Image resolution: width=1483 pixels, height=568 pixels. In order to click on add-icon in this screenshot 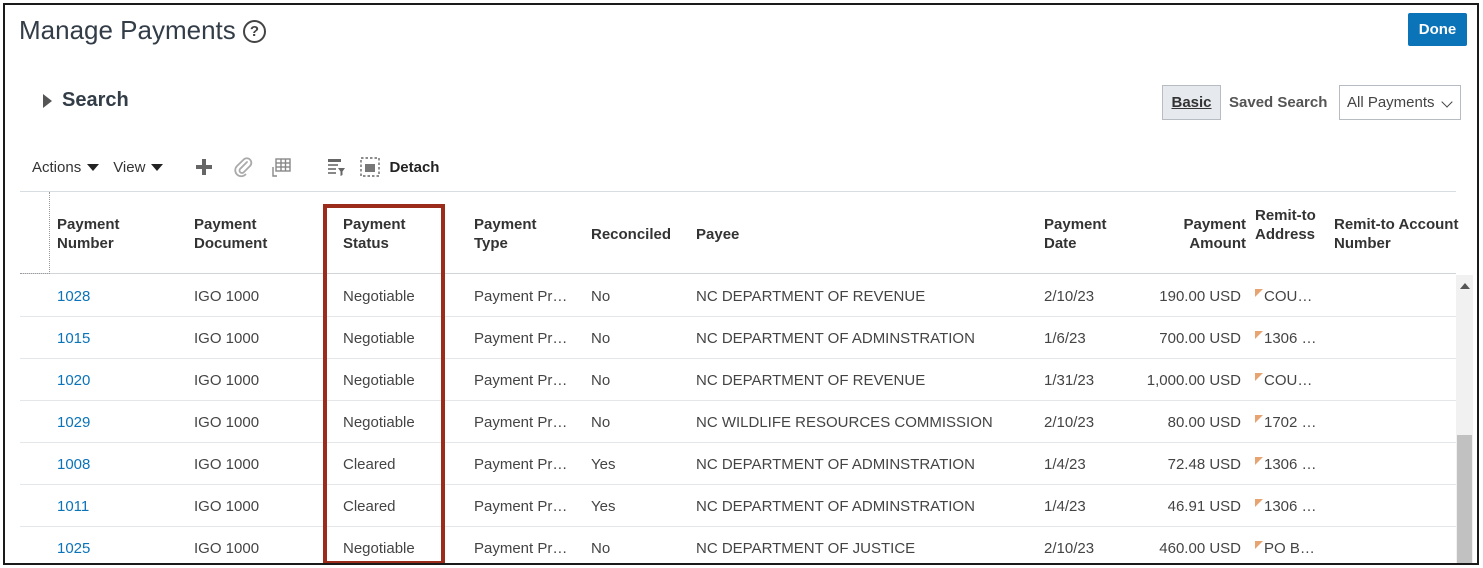, I will do `click(204, 167)`.